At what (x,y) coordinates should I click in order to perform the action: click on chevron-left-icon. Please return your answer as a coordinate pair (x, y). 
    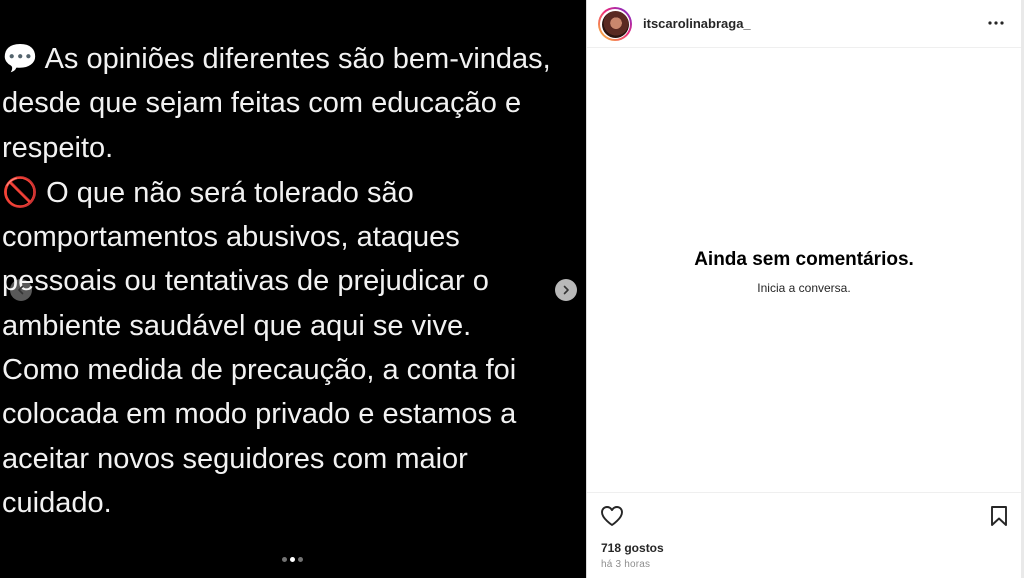
    Looking at the image, I should click on (21, 290).